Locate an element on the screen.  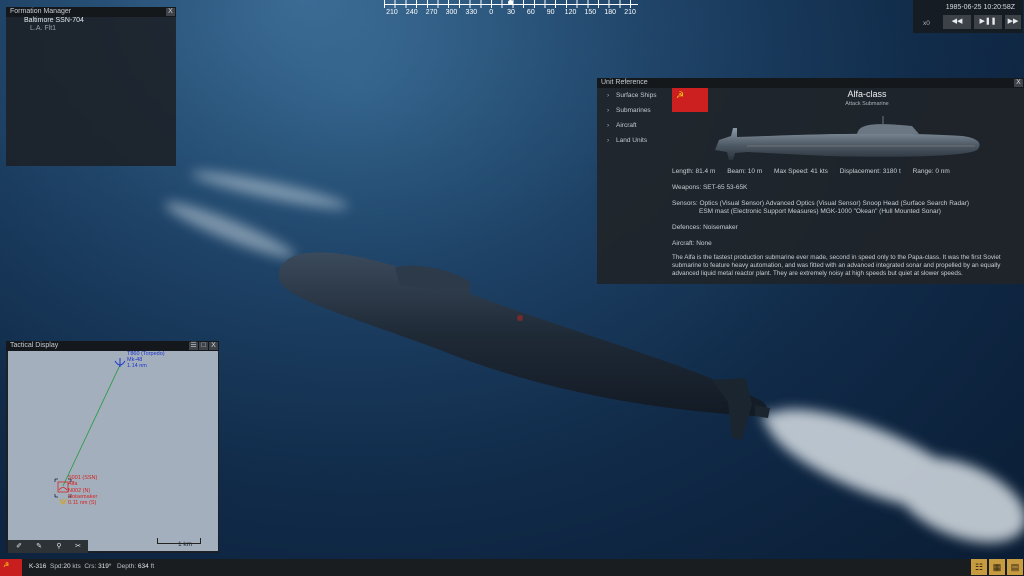
course-label: Crs: is located at coordinates (90, 566).